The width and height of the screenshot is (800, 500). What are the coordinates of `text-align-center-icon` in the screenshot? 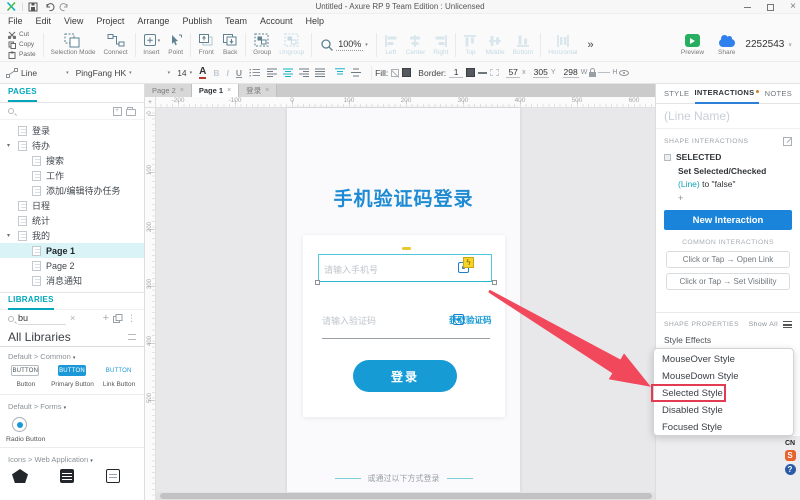 It's located at (288, 72).